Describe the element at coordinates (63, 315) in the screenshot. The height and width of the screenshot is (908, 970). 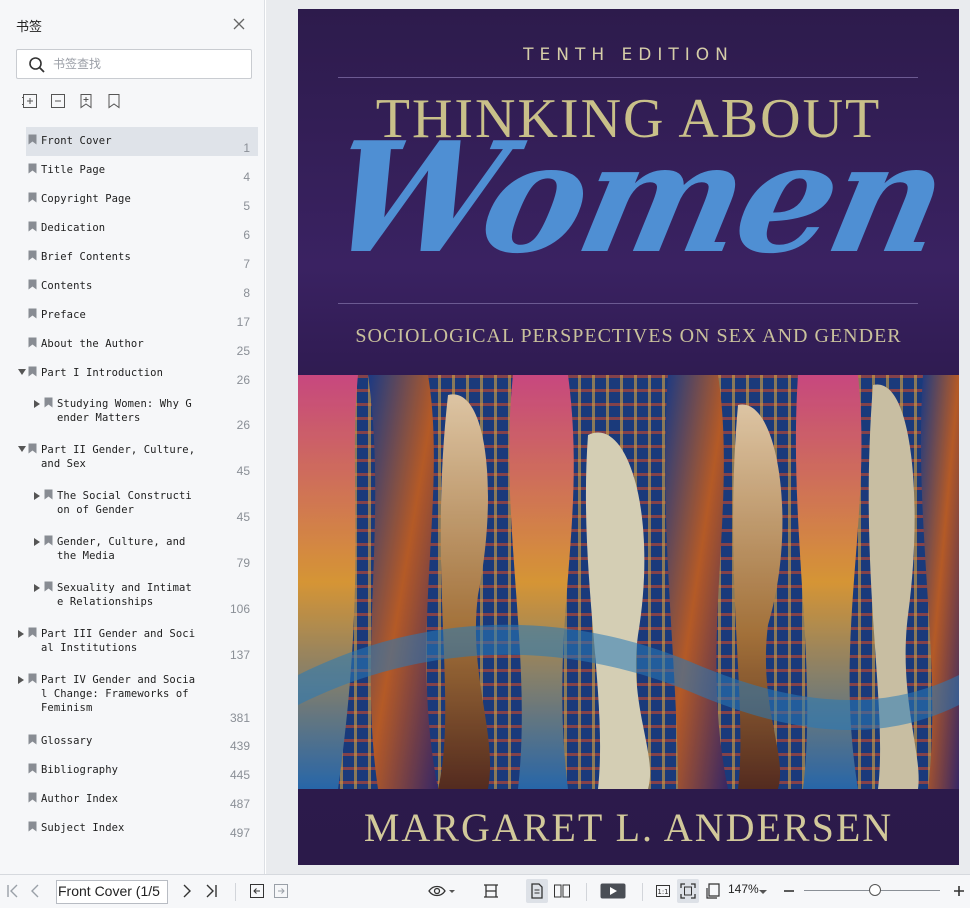
I see `bookmark-label: Preface` at that location.